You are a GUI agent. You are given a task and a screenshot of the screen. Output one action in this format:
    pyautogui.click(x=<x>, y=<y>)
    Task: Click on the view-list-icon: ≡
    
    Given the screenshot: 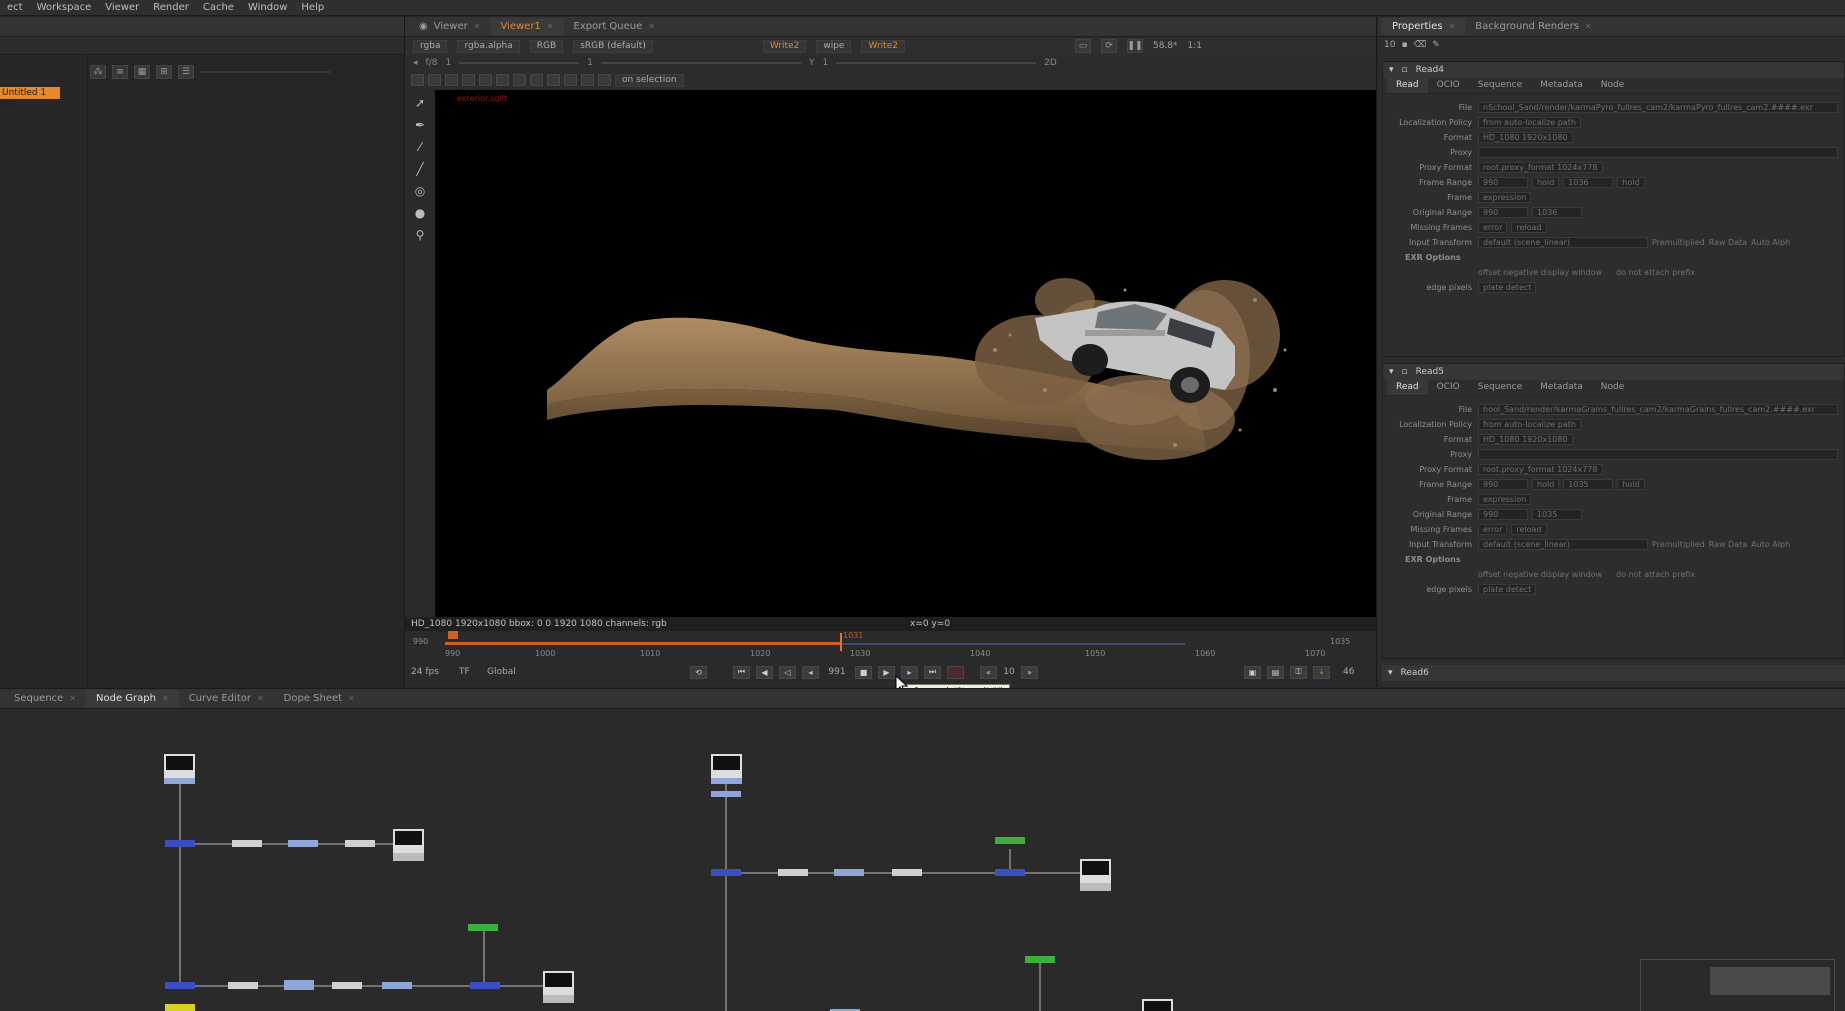 What is the action you would take?
    pyautogui.click(x=120, y=72)
    